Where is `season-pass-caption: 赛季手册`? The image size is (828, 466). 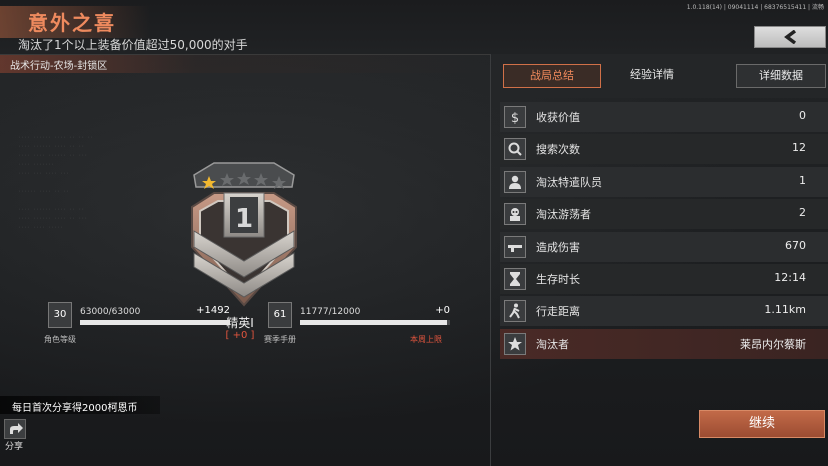
season-pass-caption: 赛季手册 is located at coordinates (280, 339).